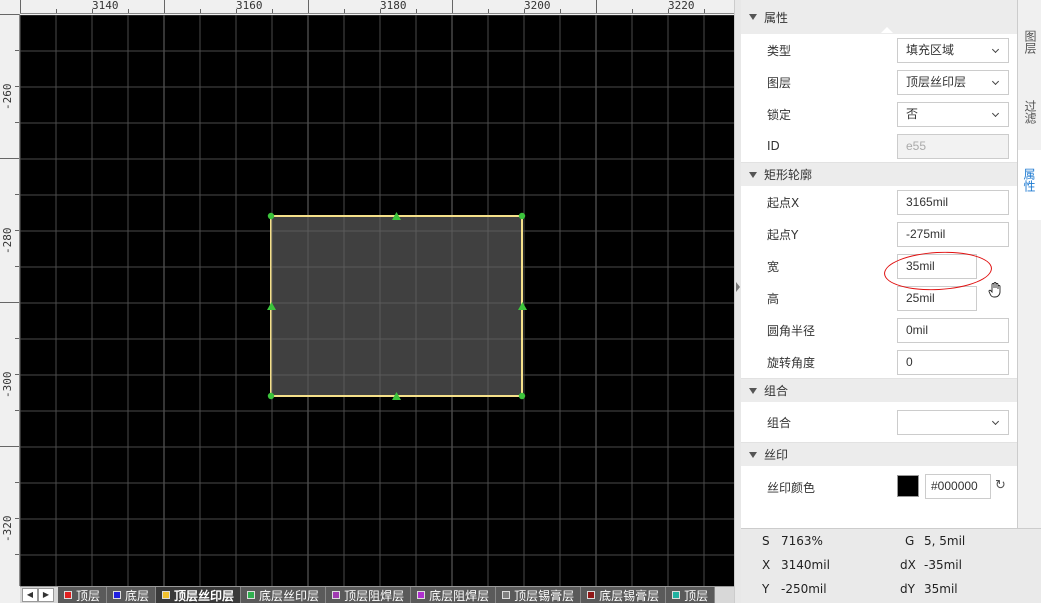 The image size is (1041, 603). What do you see at coordinates (879, 454) in the screenshot?
I see `section-silkscreen: 丝印` at bounding box center [879, 454].